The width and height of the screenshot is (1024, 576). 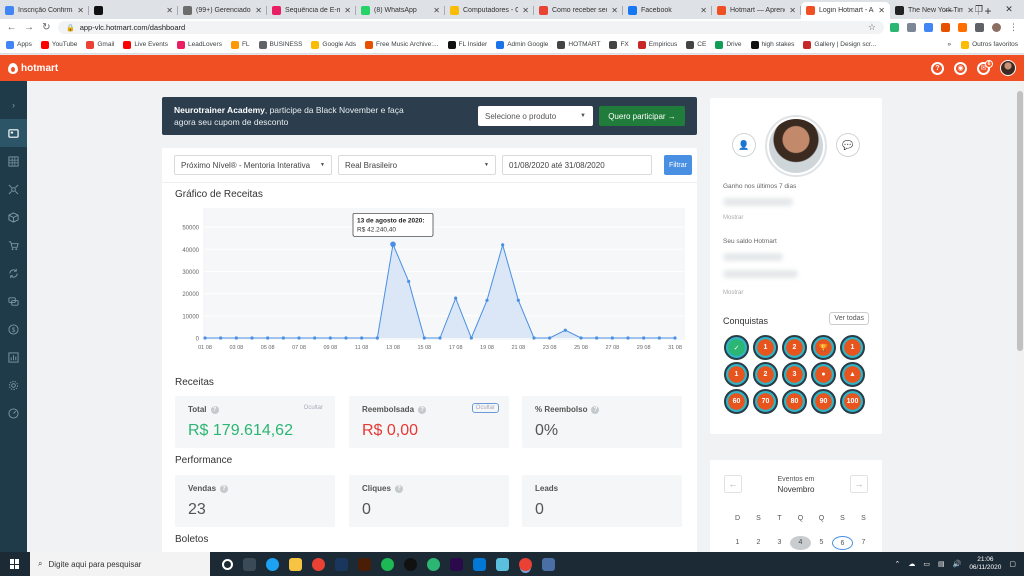 I want to click on spotify-icon, so click(x=387, y=564).